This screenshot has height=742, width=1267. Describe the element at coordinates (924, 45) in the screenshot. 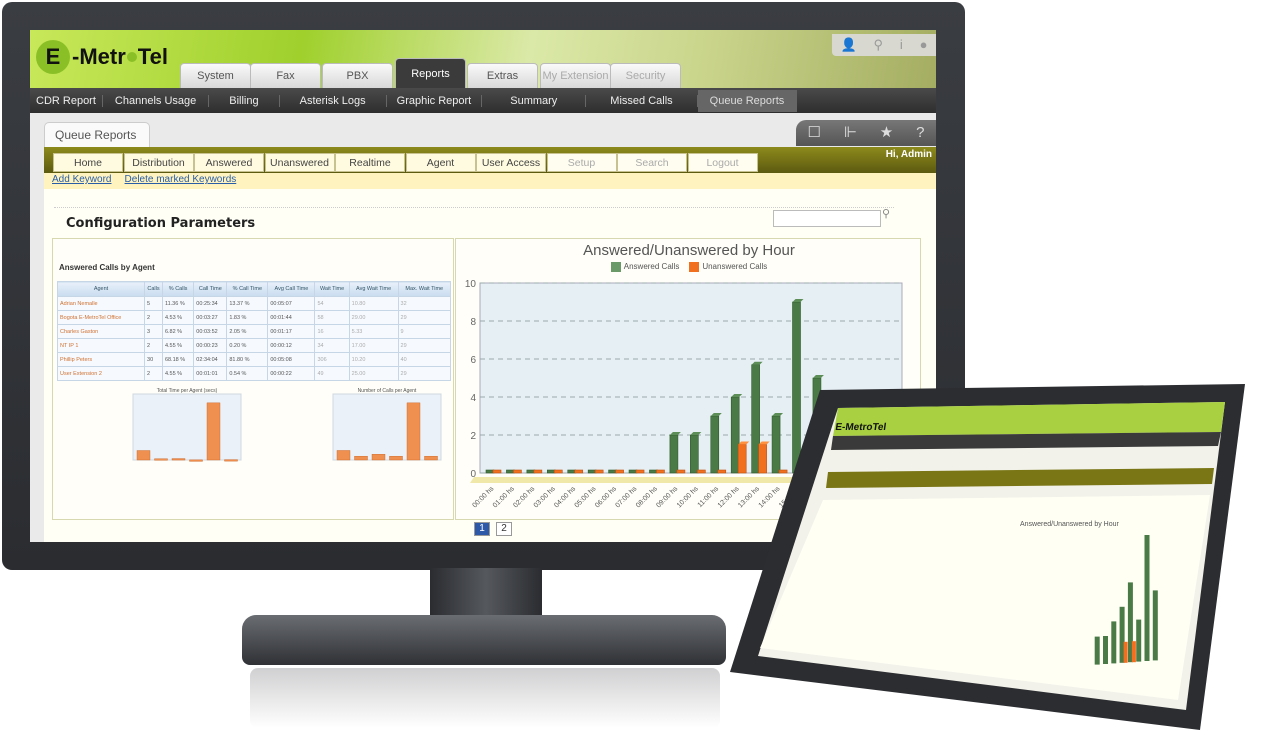

I see `drop-icon: ●` at that location.